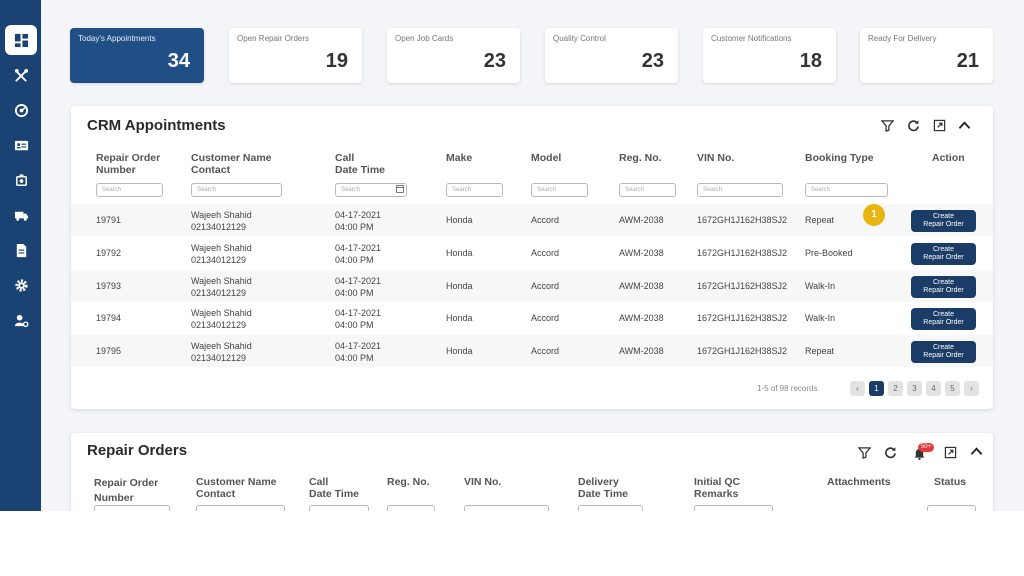 This screenshot has height=576, width=1024. What do you see at coordinates (178, 61) in the screenshot?
I see `stat-value: 34` at bounding box center [178, 61].